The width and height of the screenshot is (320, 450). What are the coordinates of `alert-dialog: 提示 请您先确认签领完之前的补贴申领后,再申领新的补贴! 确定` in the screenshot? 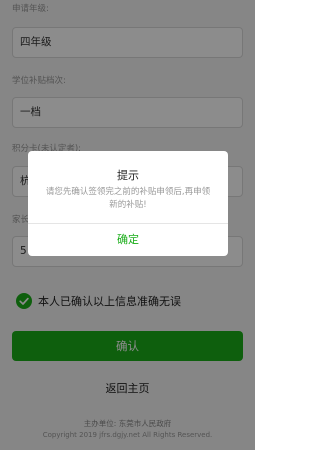 It's located at (128, 203).